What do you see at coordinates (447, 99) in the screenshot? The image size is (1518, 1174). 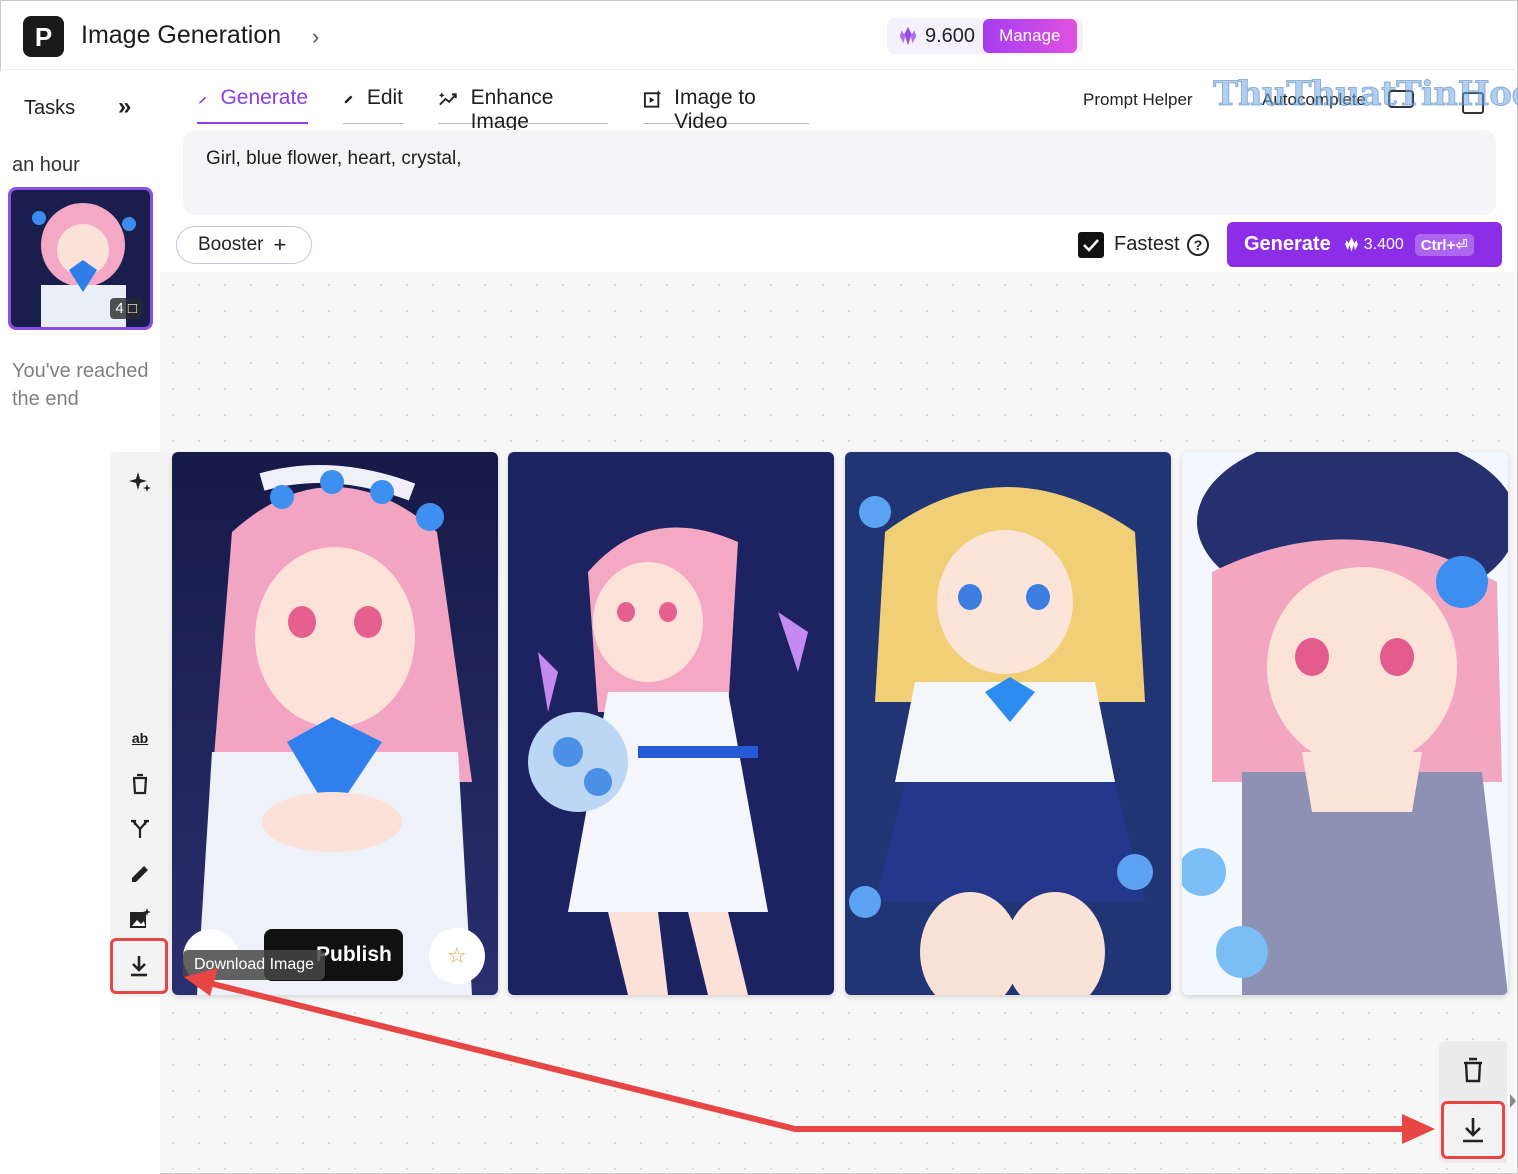 I see `enhance-icon` at bounding box center [447, 99].